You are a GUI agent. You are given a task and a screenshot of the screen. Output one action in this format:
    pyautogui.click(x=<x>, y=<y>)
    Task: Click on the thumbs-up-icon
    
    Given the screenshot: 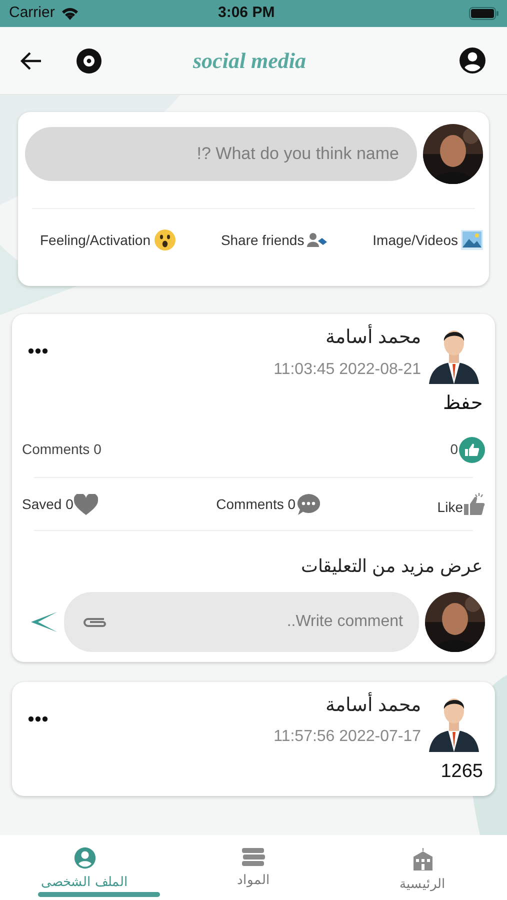 What is the action you would take?
    pyautogui.click(x=474, y=504)
    